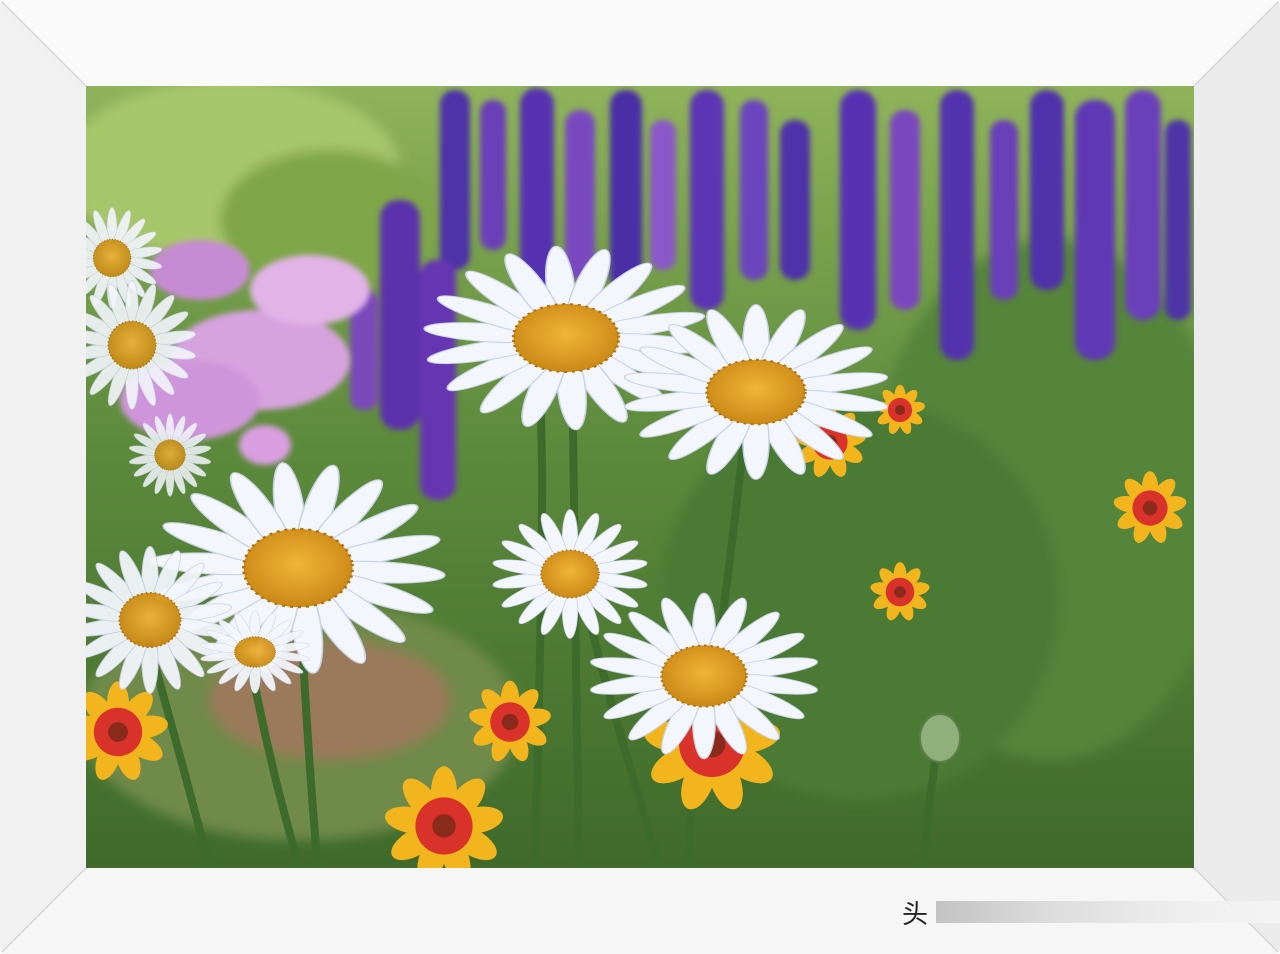 This screenshot has height=954, width=1280. I want to click on flower-bud, so click(940, 738).